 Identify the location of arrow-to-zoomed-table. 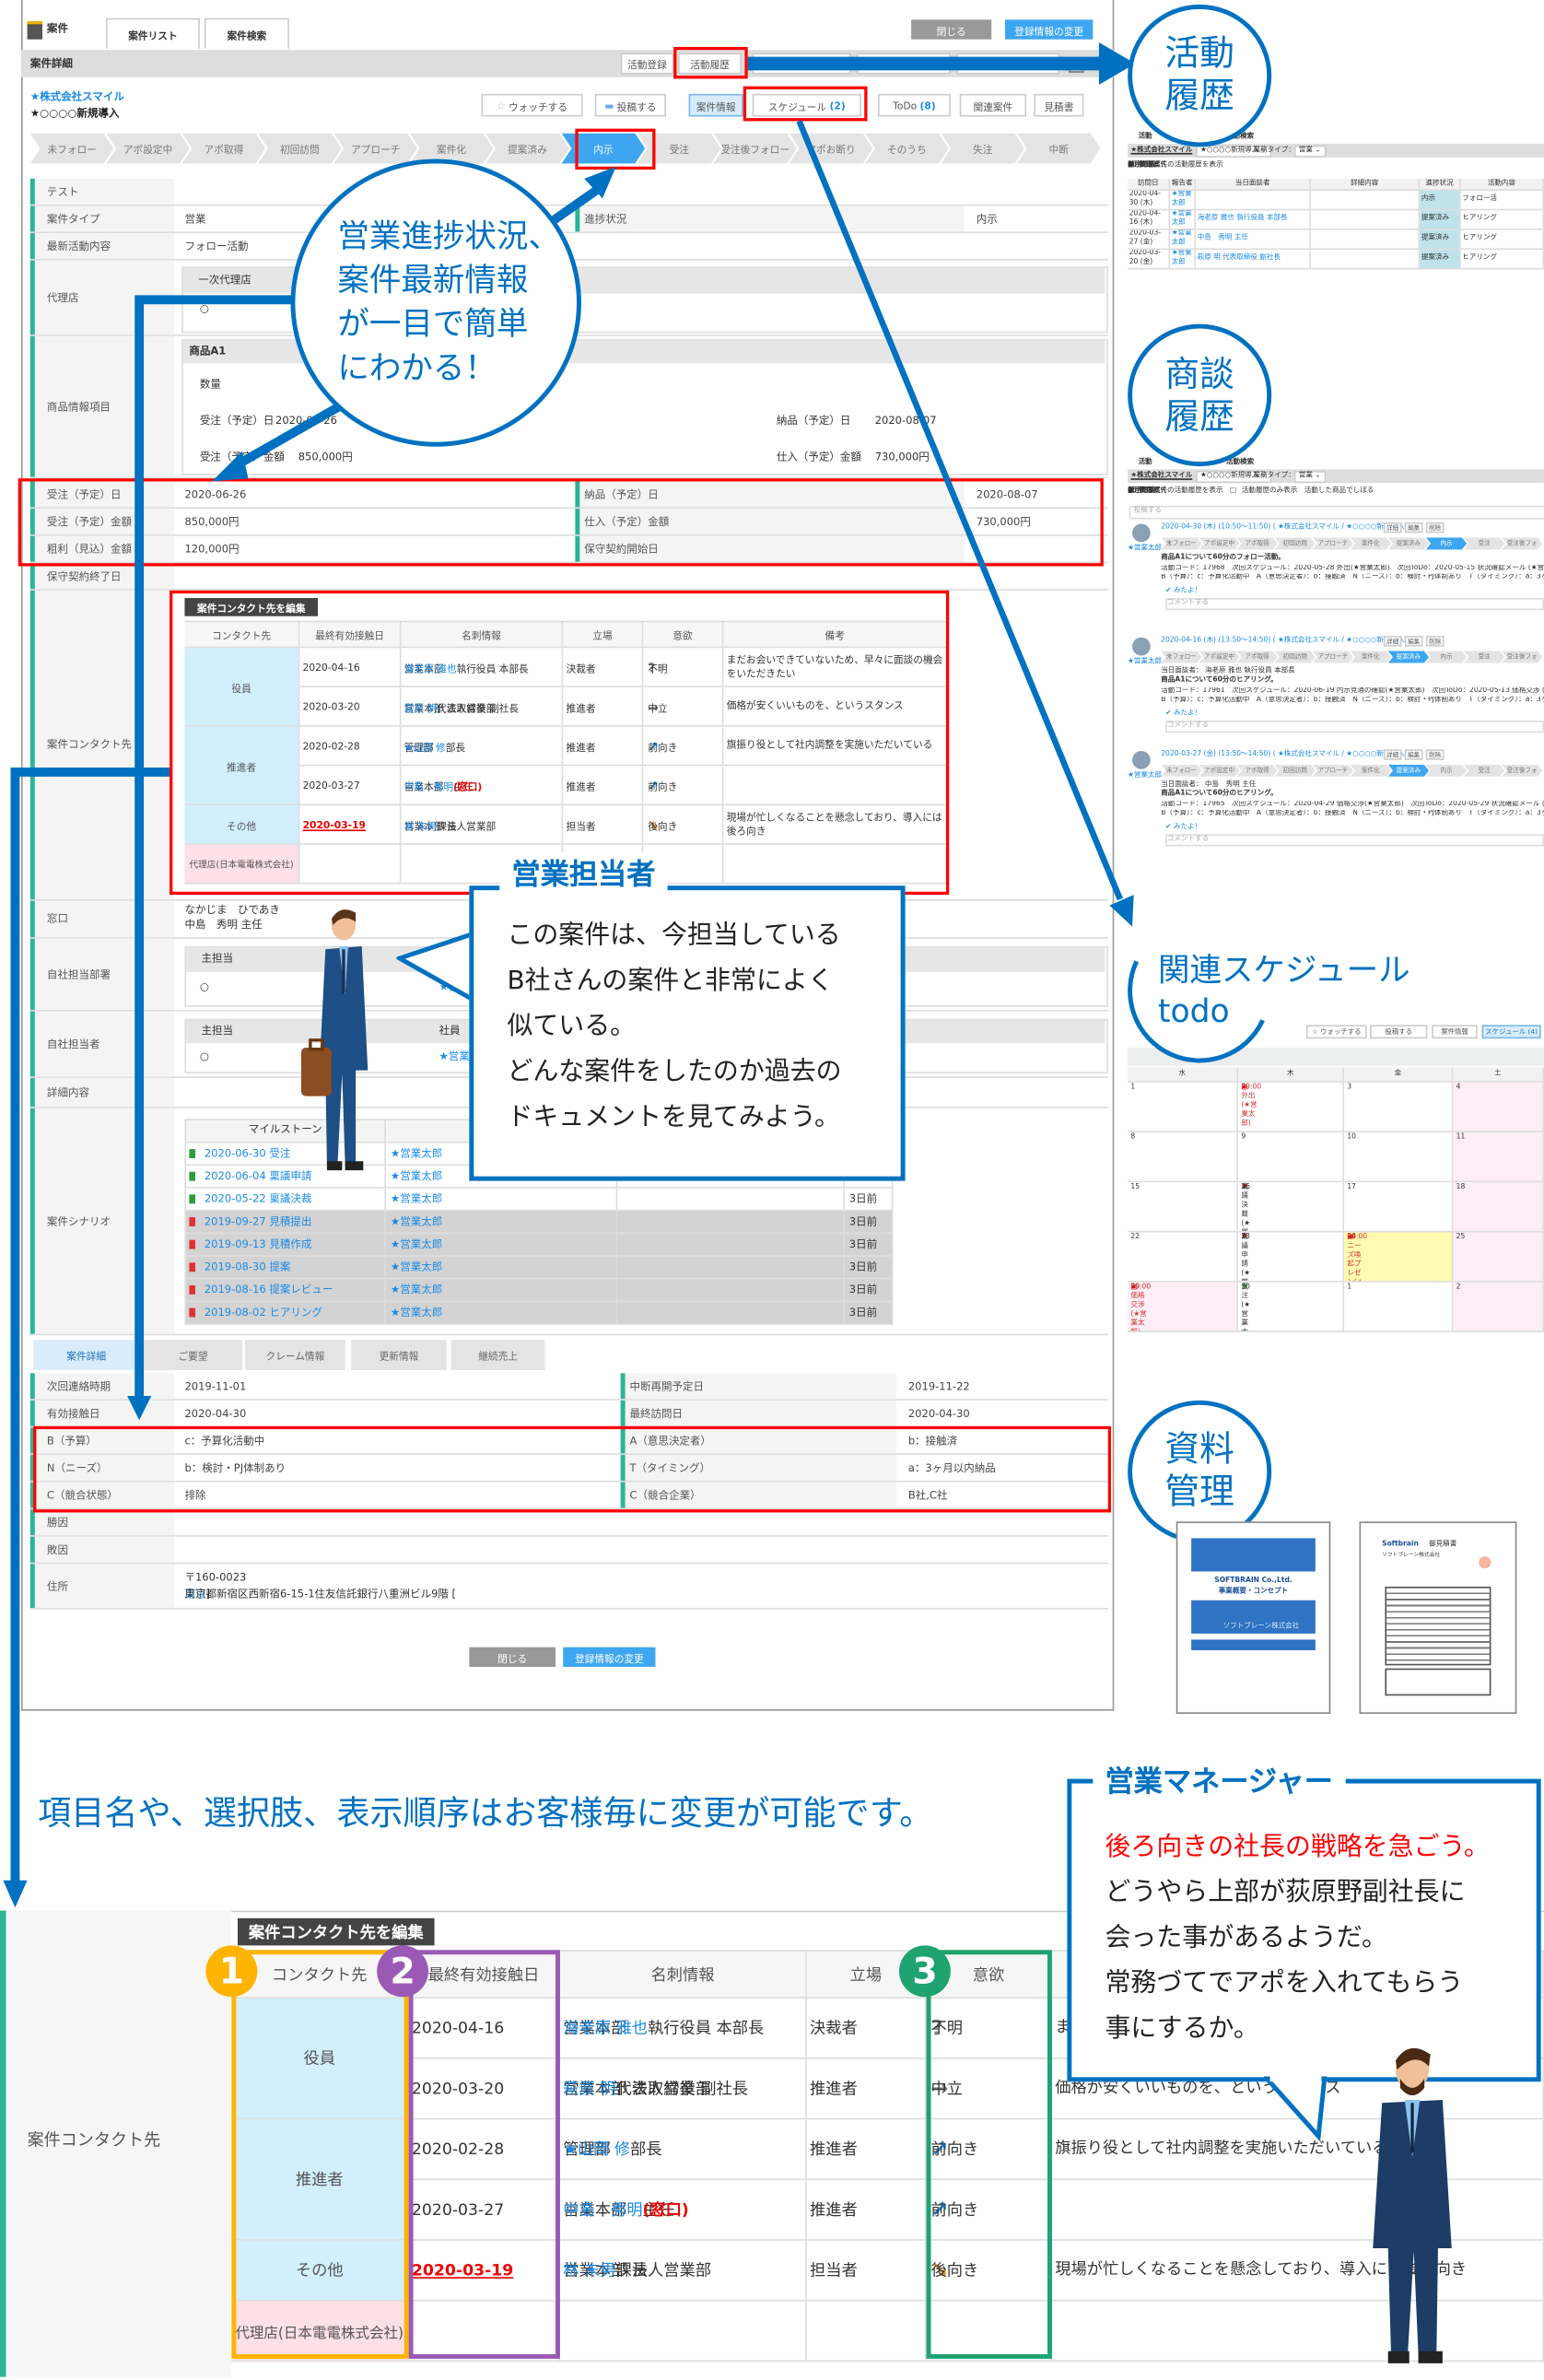
(90, 1326).